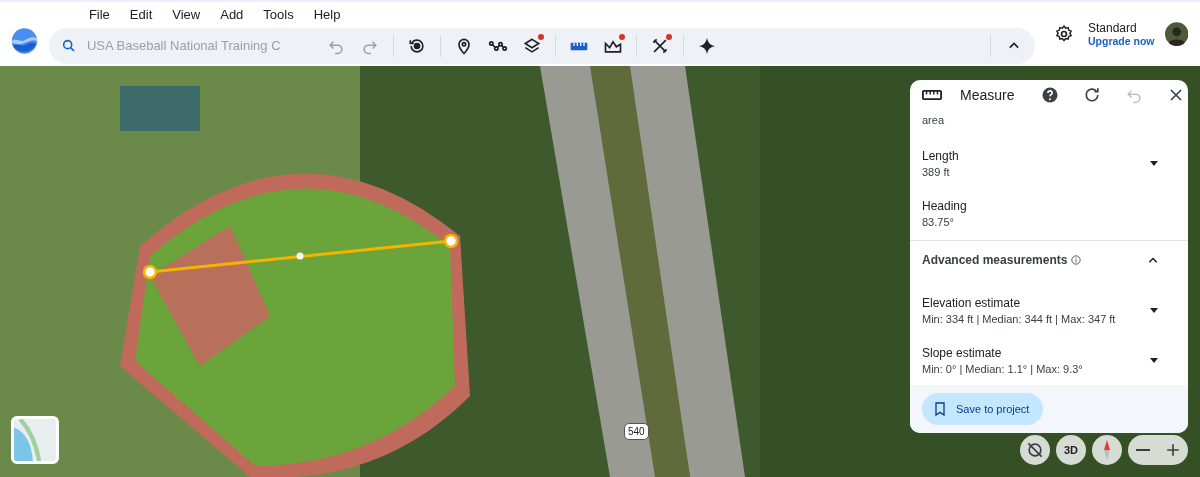  I want to click on field-value: Min: 0° | Median: 1.1° | Max: 9.3°, so click(1003, 368).